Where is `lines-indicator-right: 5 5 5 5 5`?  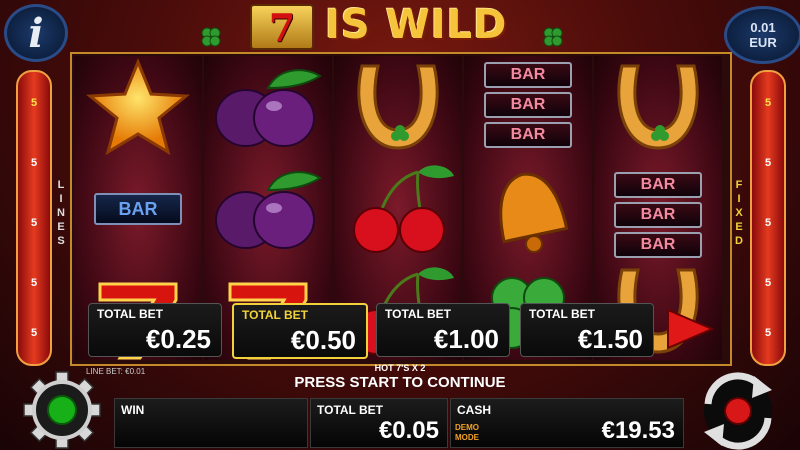
lines-indicator-right: 5 5 5 5 5 is located at coordinates (768, 218).